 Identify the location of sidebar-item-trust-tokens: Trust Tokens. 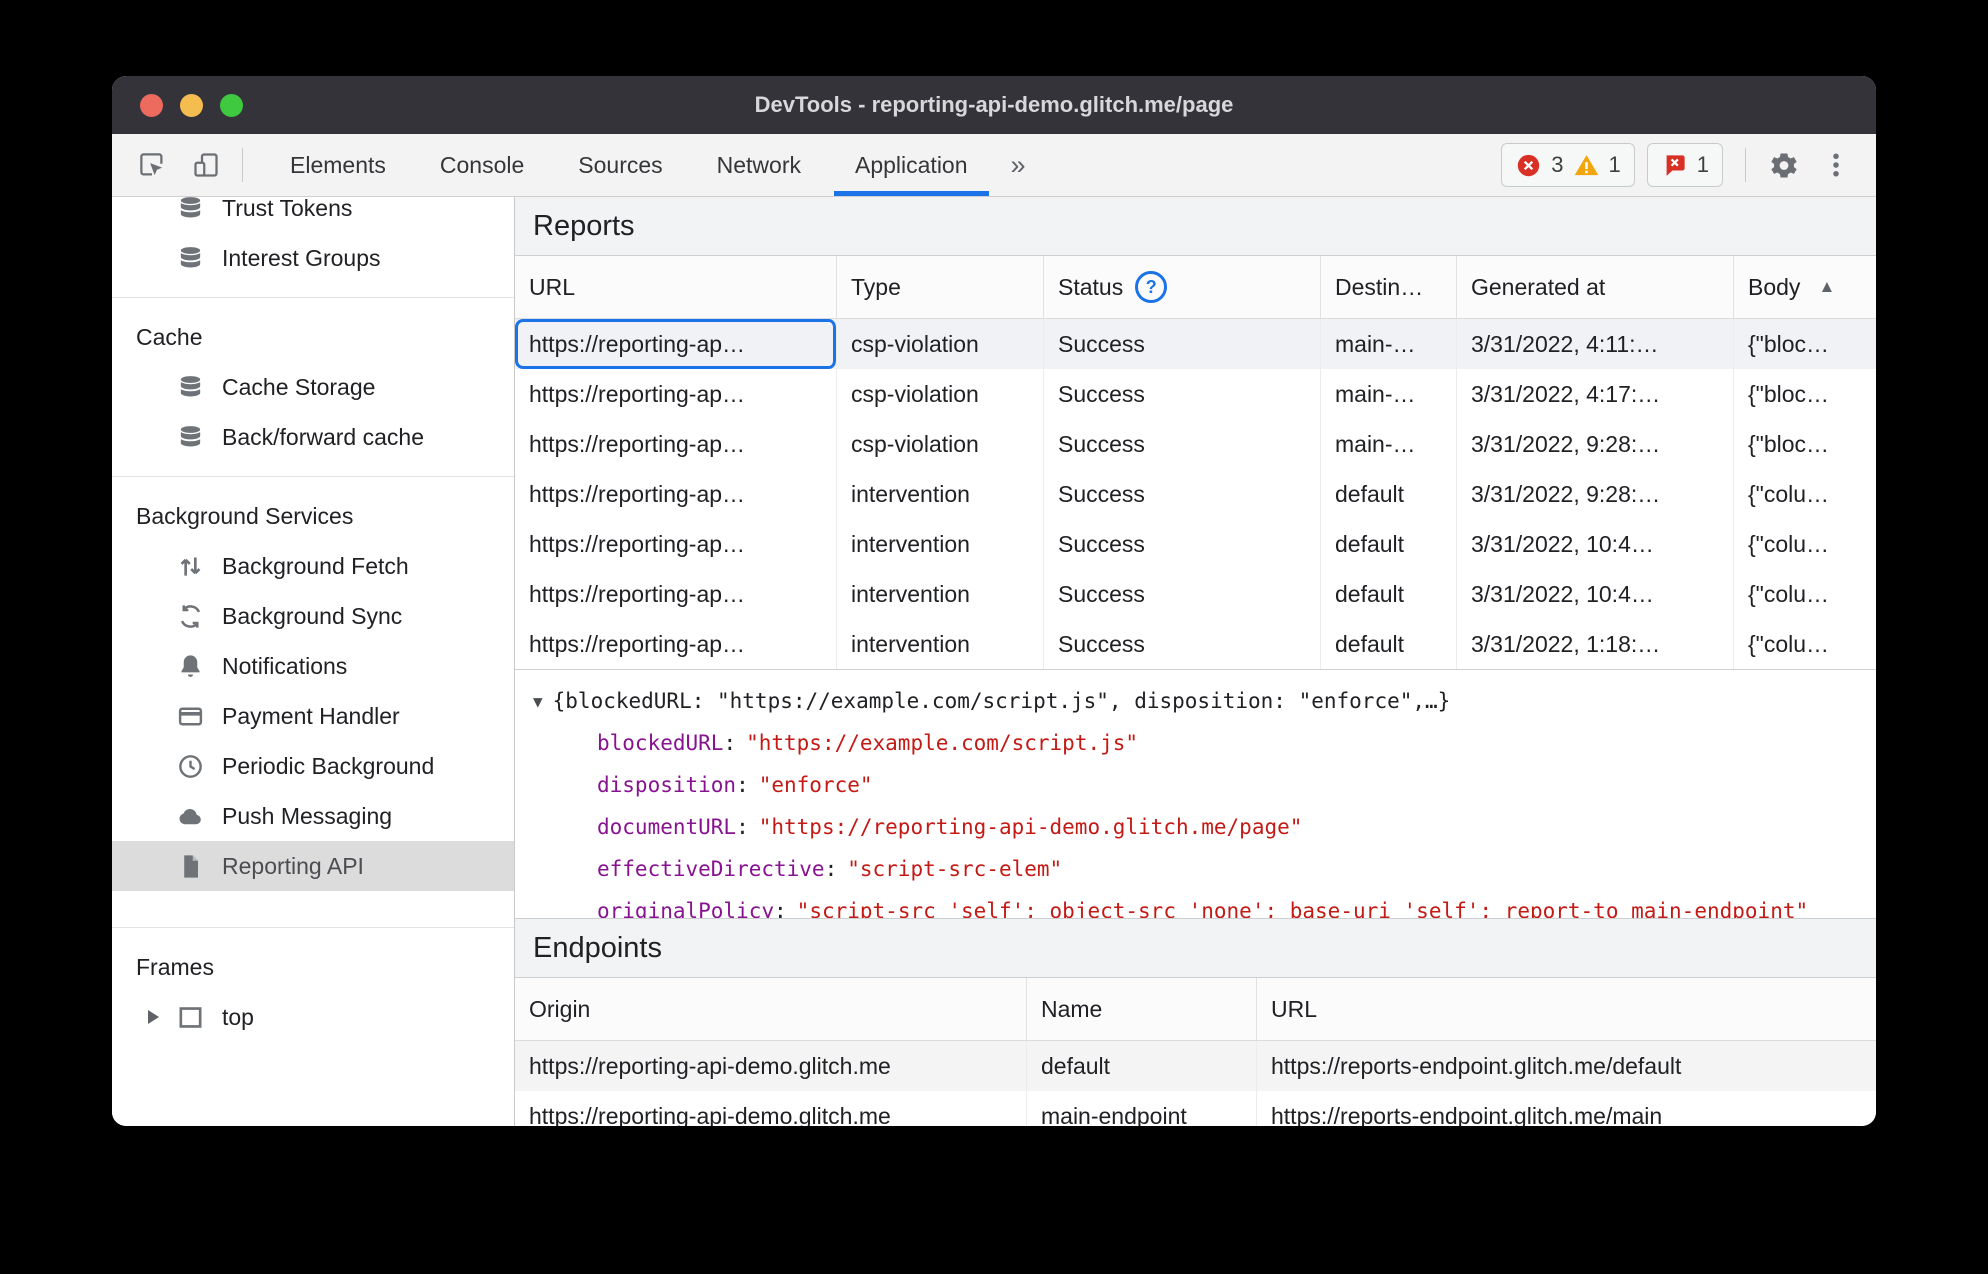
(313, 215).